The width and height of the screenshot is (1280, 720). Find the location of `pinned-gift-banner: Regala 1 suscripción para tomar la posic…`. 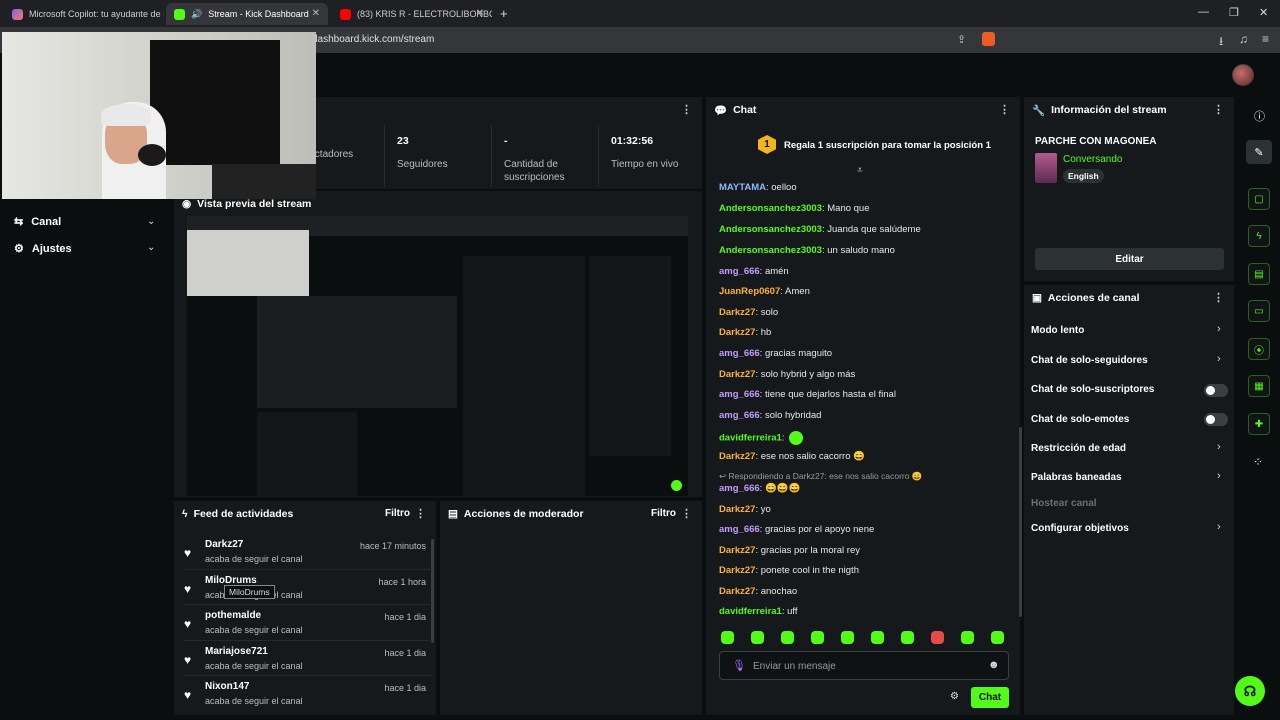

pinned-gift-banner: Regala 1 suscripción para tomar la posic… is located at coordinates (887, 145).